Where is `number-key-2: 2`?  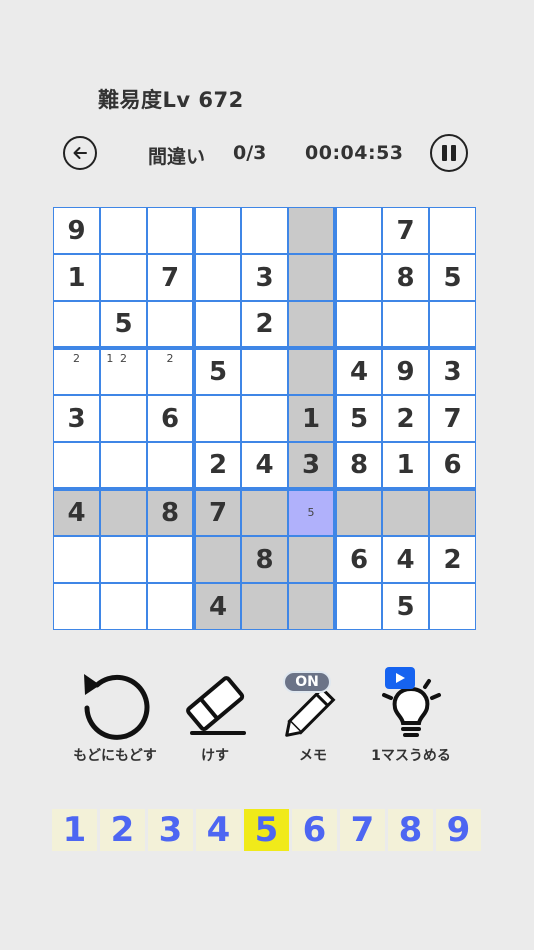 number-key-2: 2 is located at coordinates (122, 830).